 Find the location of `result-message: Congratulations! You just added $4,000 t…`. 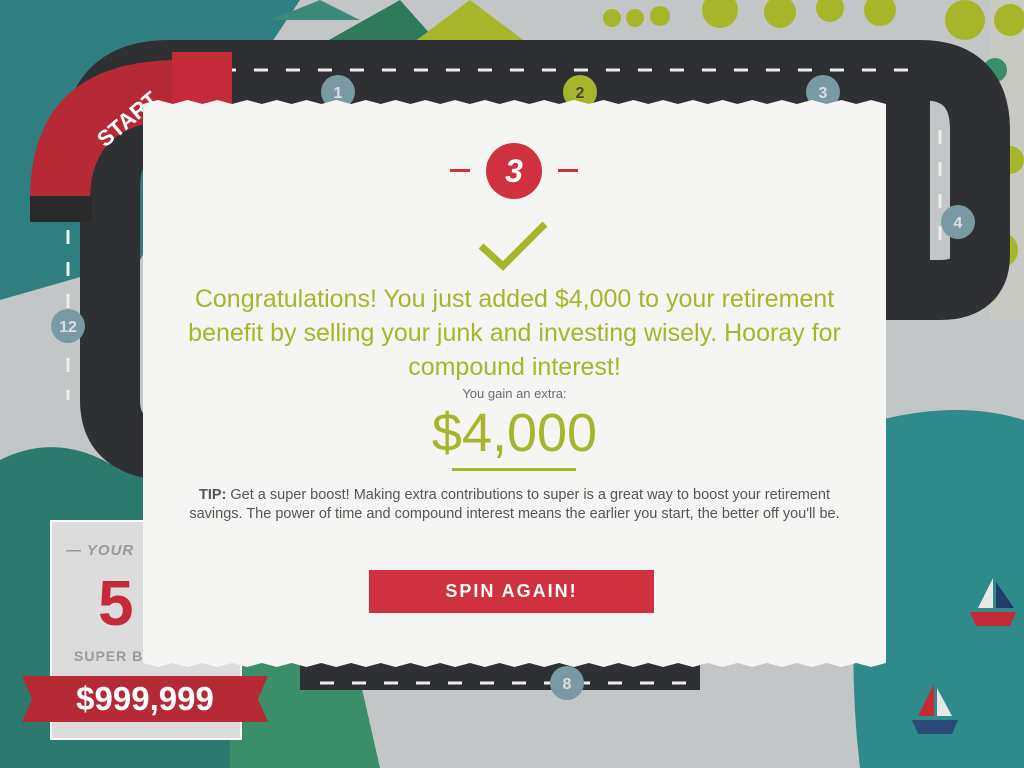

result-message: Congratulations! You just added $4,000 t… is located at coordinates (514, 333).